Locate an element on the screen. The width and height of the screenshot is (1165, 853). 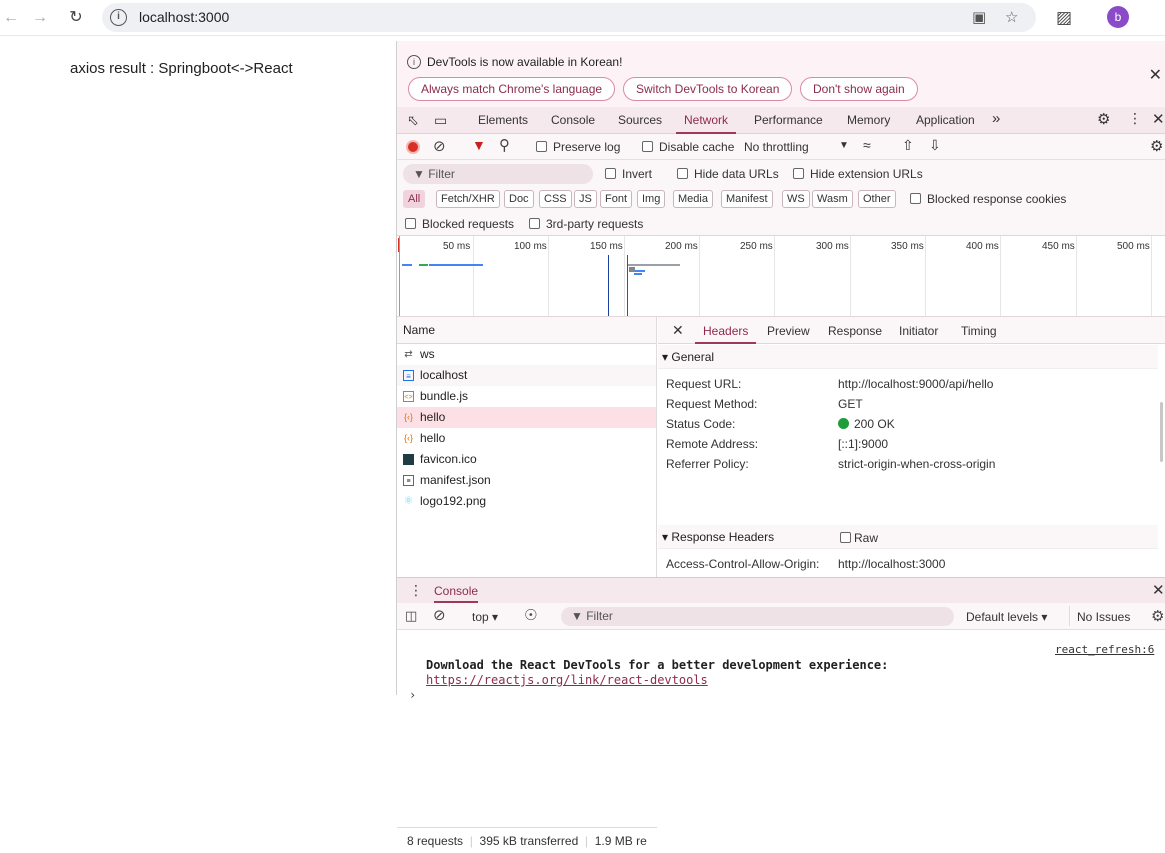
chevron-down-icon: ▼ is located at coordinates (844, 145).